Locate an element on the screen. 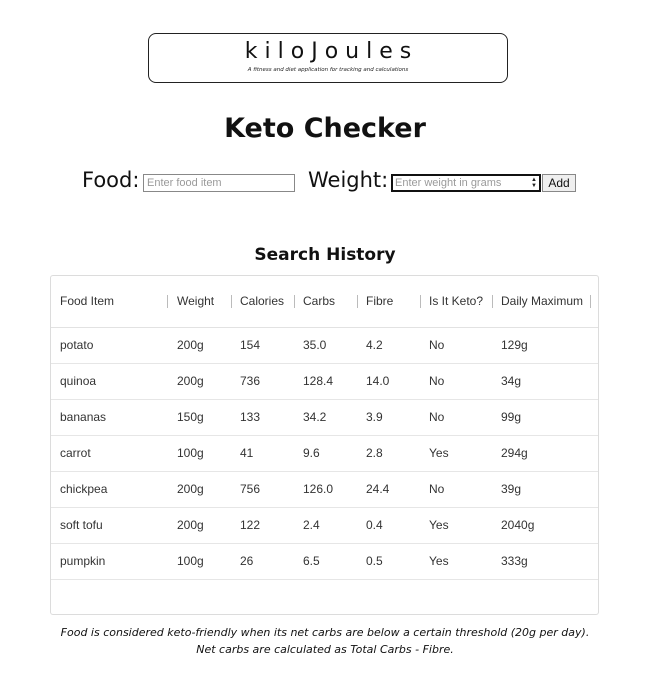 This screenshot has height=695, width=650. cell-daily-maximum: 333g is located at coordinates (514, 561).